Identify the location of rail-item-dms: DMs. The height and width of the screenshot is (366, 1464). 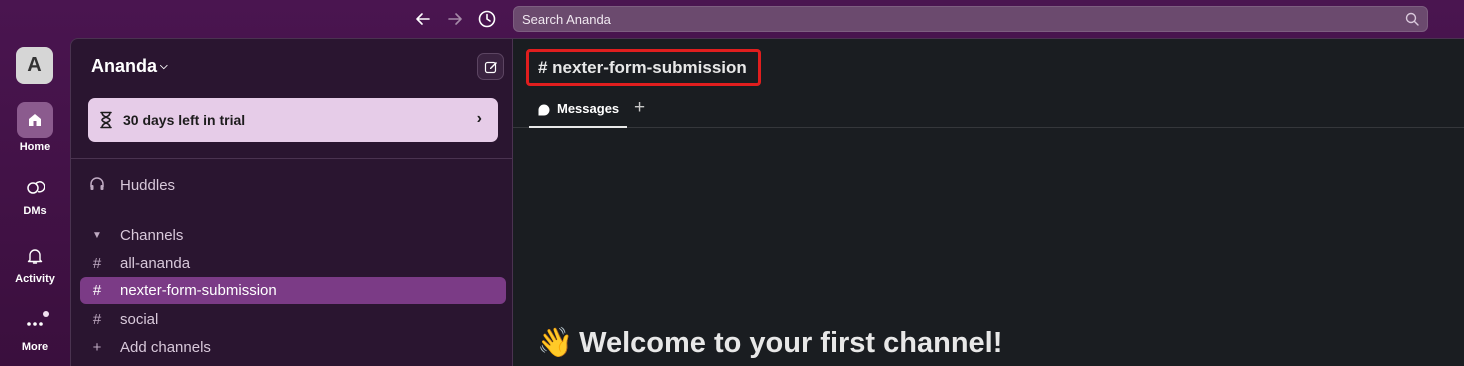
(35, 195).